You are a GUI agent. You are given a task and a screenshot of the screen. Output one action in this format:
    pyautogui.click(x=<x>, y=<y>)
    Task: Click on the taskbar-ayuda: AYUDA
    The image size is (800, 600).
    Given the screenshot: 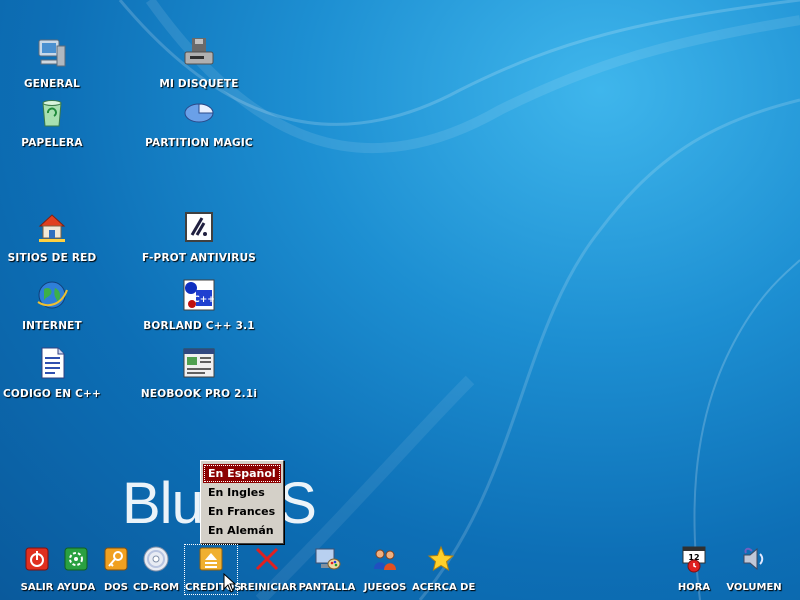 What is the action you would take?
    pyautogui.click(x=76, y=569)
    